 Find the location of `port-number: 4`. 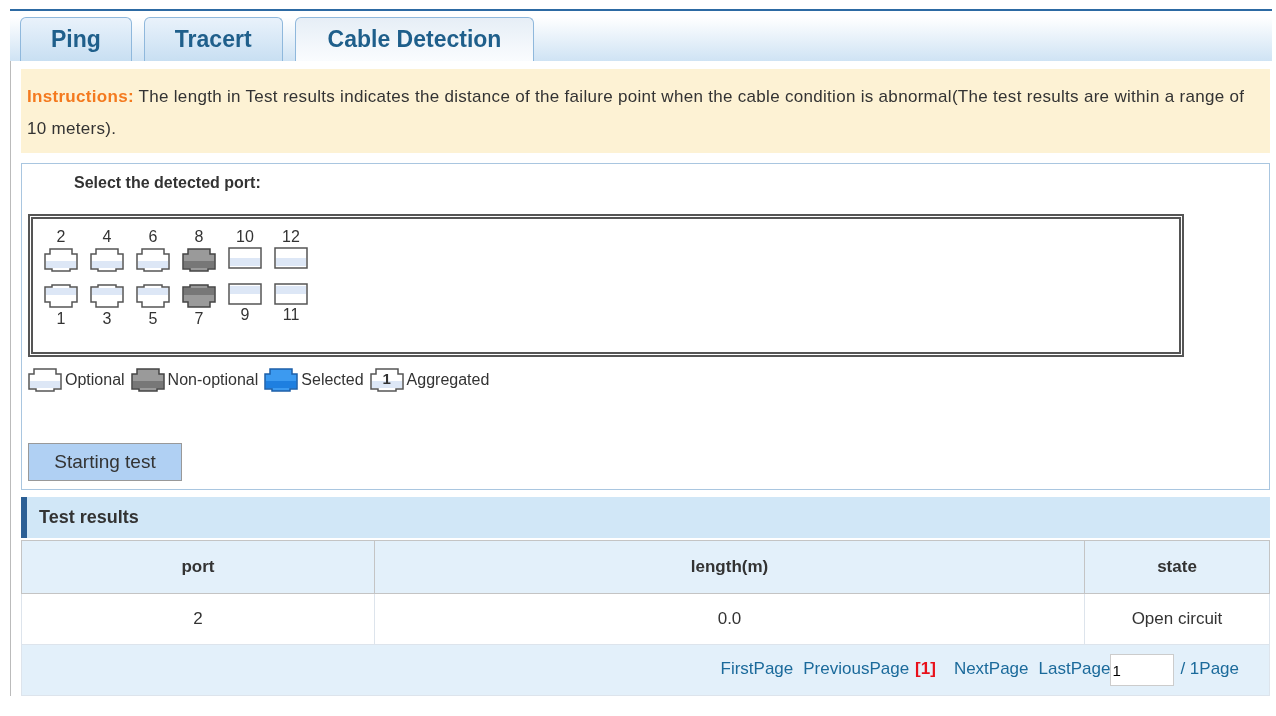

port-number: 4 is located at coordinates (107, 237).